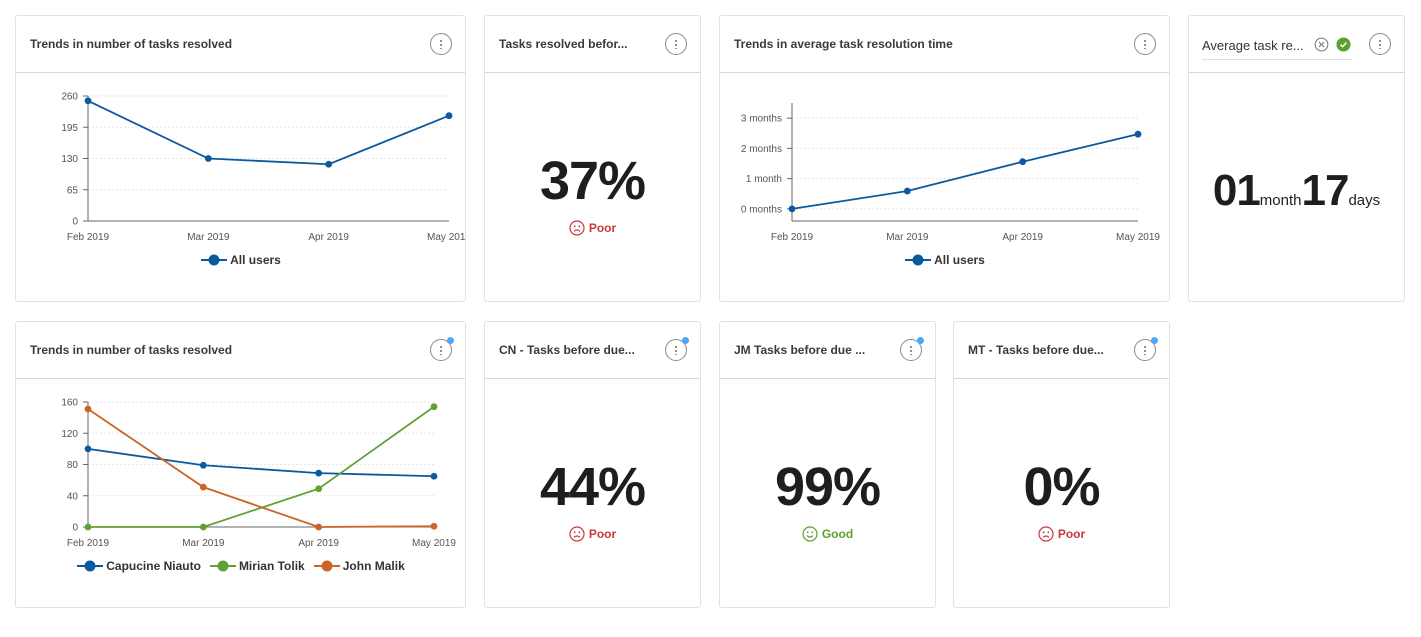 This screenshot has height=637, width=1421. What do you see at coordinates (944, 44) in the screenshot?
I see `widget-header: Trends in average task resolution time` at bounding box center [944, 44].